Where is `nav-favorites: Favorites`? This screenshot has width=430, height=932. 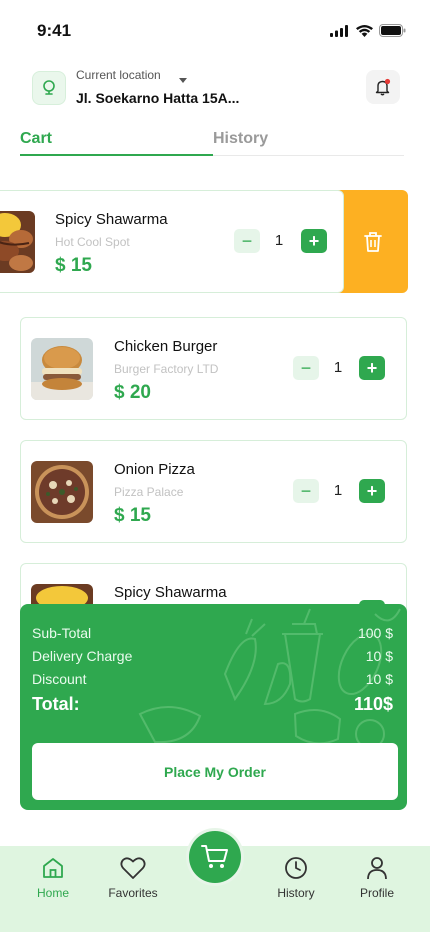 nav-favorites: Favorites is located at coordinates (133, 878).